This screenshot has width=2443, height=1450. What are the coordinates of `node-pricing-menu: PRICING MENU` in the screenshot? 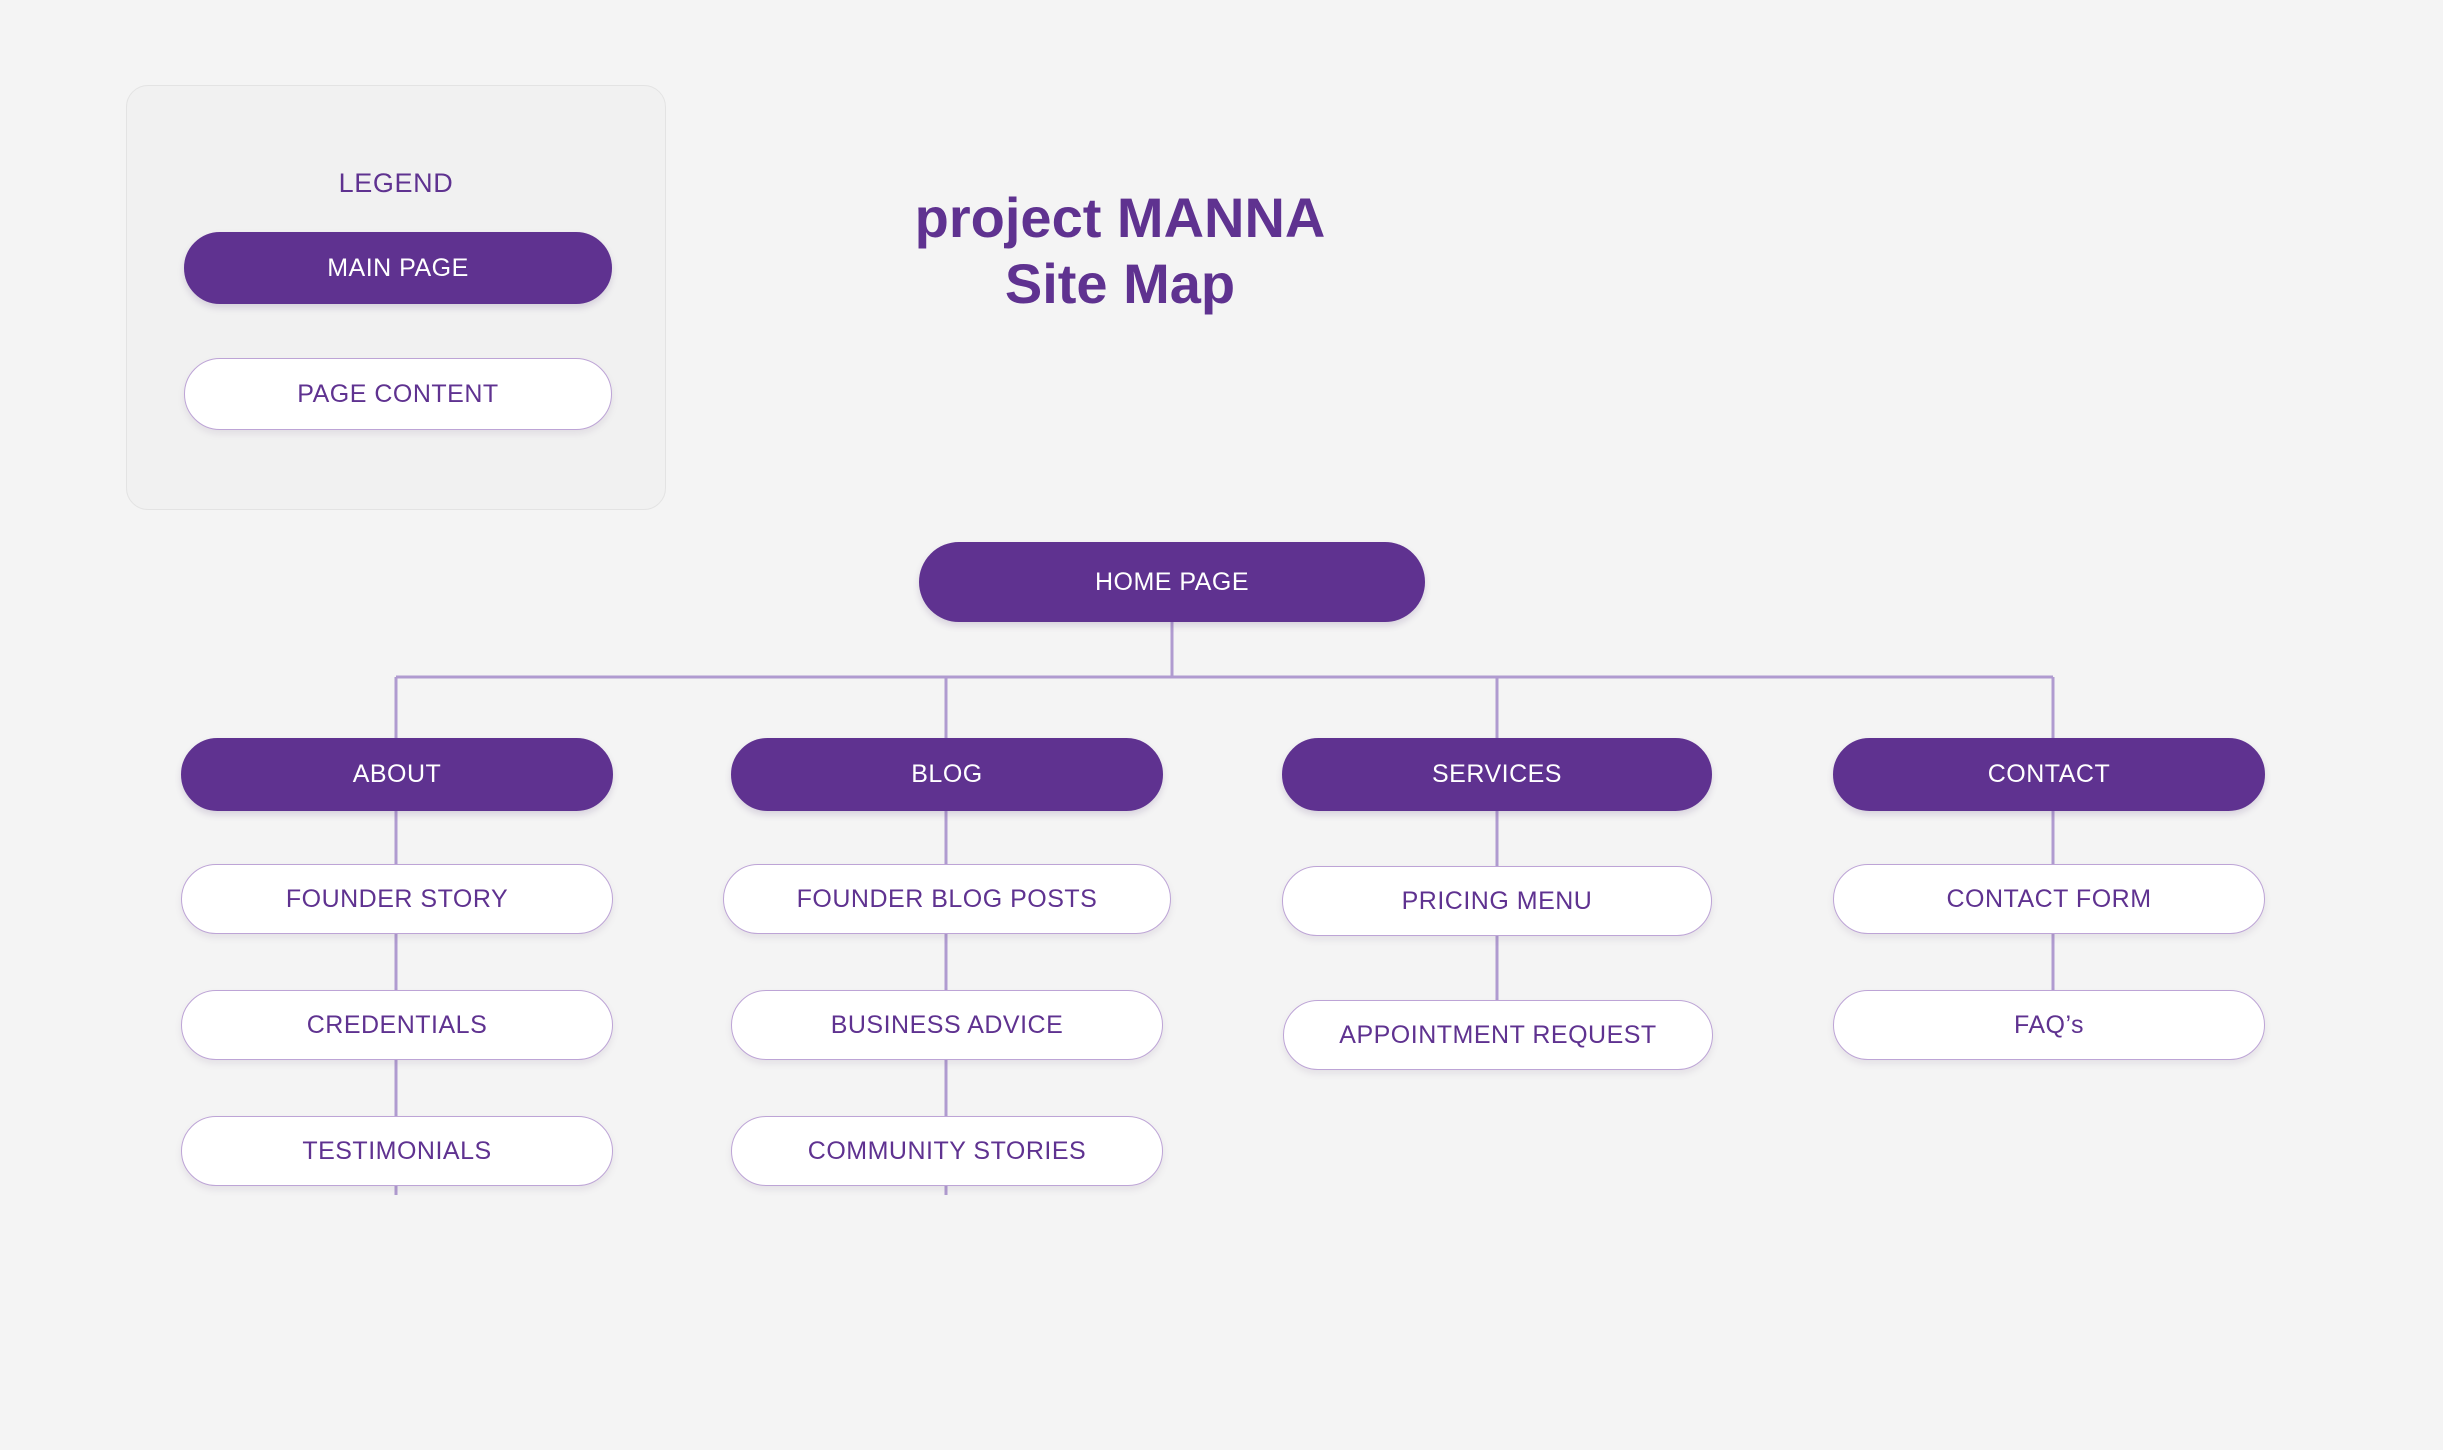 It's located at (1497, 901).